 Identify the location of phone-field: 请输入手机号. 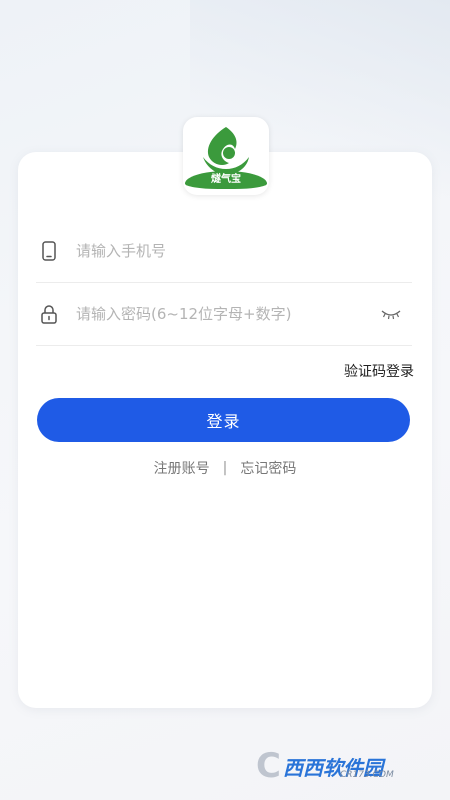
(224, 251).